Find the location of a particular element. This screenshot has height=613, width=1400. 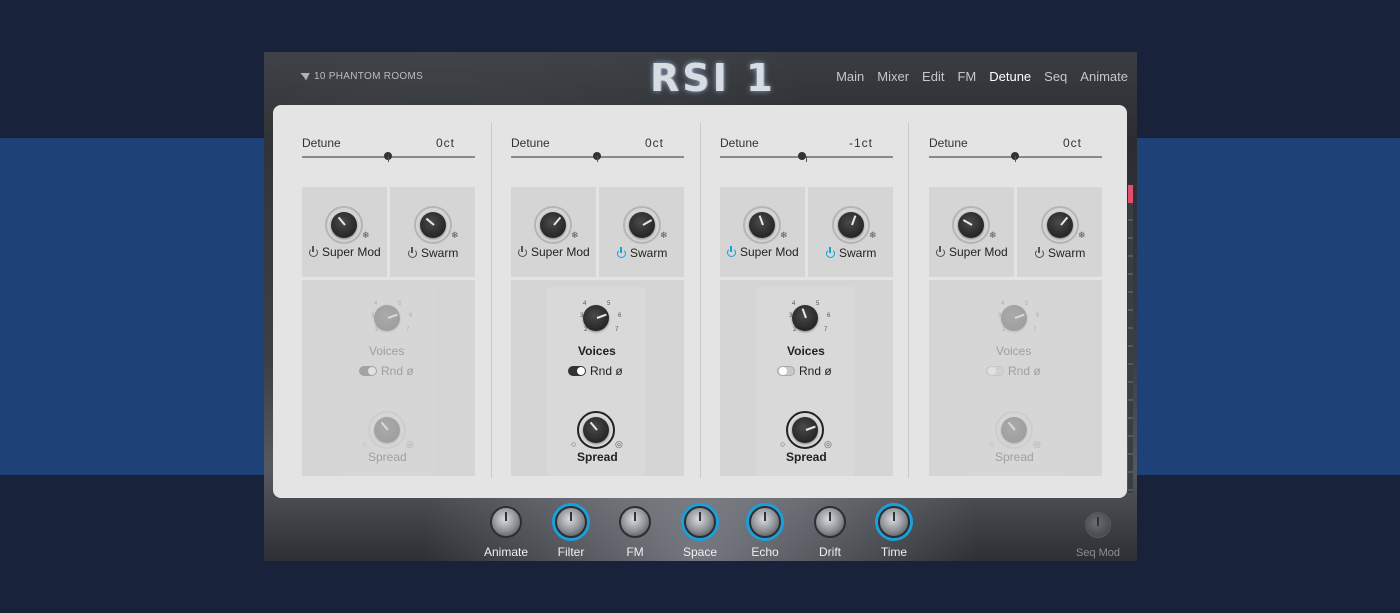

voices-spread-box: 3 4 5 6 2 7 Voices Rnd ø ○ ◎ Spread is located at coordinates (388, 378).